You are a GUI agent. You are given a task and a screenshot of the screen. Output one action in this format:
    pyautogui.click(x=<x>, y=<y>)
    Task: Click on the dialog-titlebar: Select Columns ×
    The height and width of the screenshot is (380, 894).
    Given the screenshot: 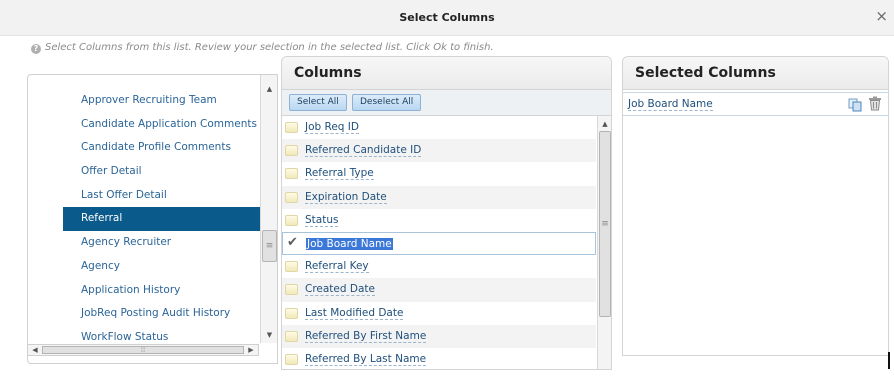 What is the action you would take?
    pyautogui.click(x=447, y=18)
    